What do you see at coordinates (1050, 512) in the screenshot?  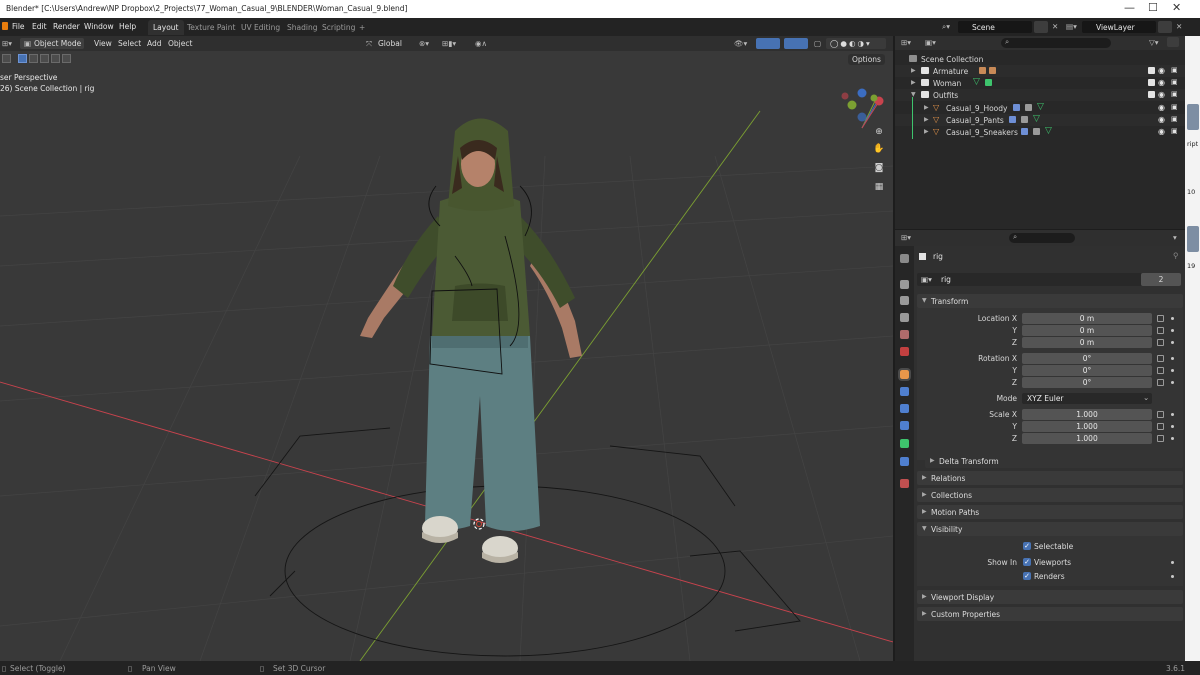 I see `motion-paths-panel-header: ▶ Motion Paths` at bounding box center [1050, 512].